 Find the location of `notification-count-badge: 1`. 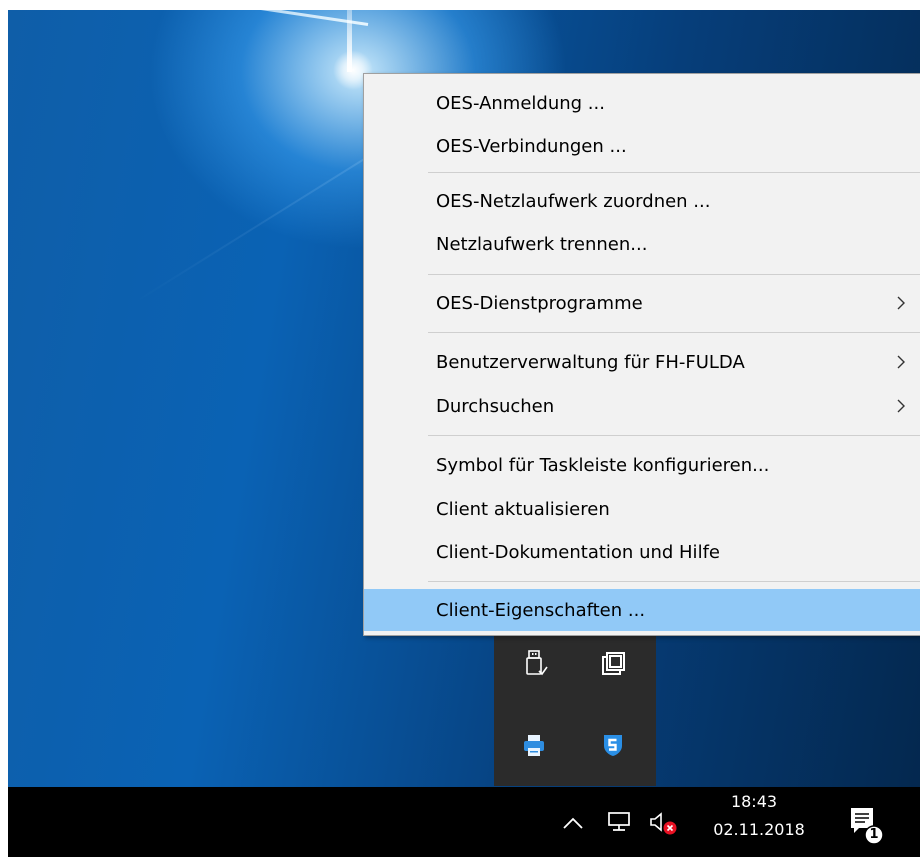

notification-count-badge: 1 is located at coordinates (874, 834).